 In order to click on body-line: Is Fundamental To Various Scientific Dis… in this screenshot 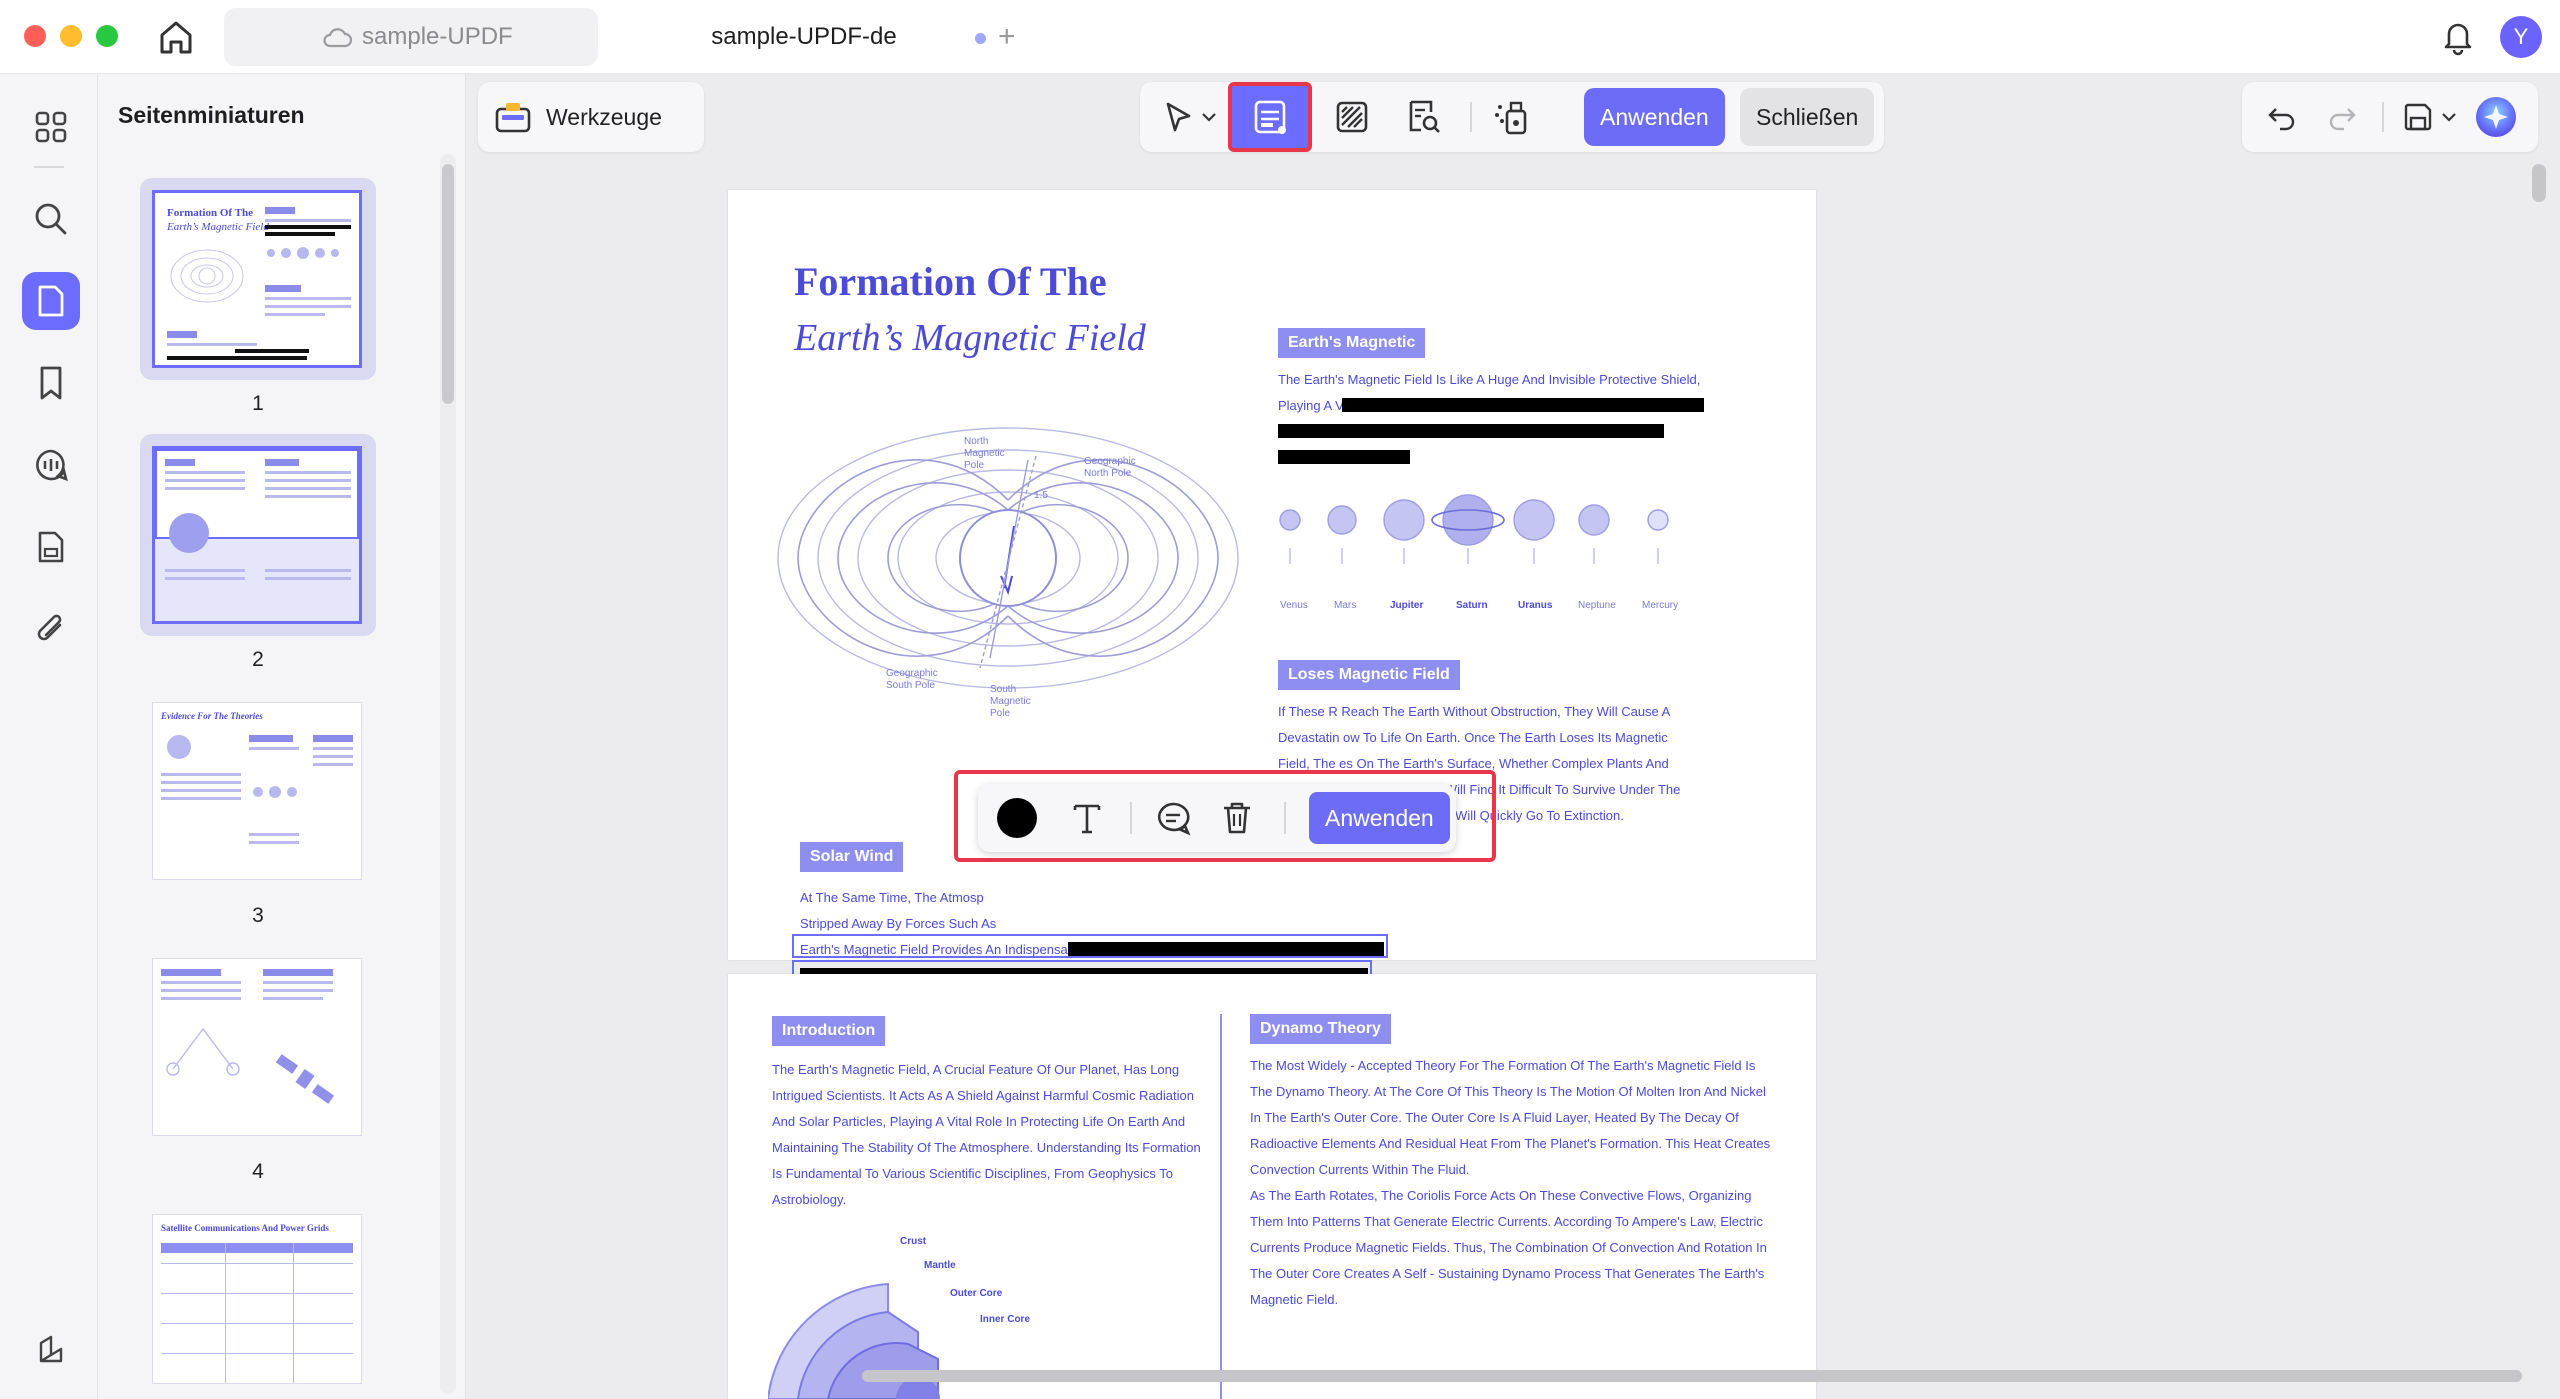, I will do `click(973, 1173)`.